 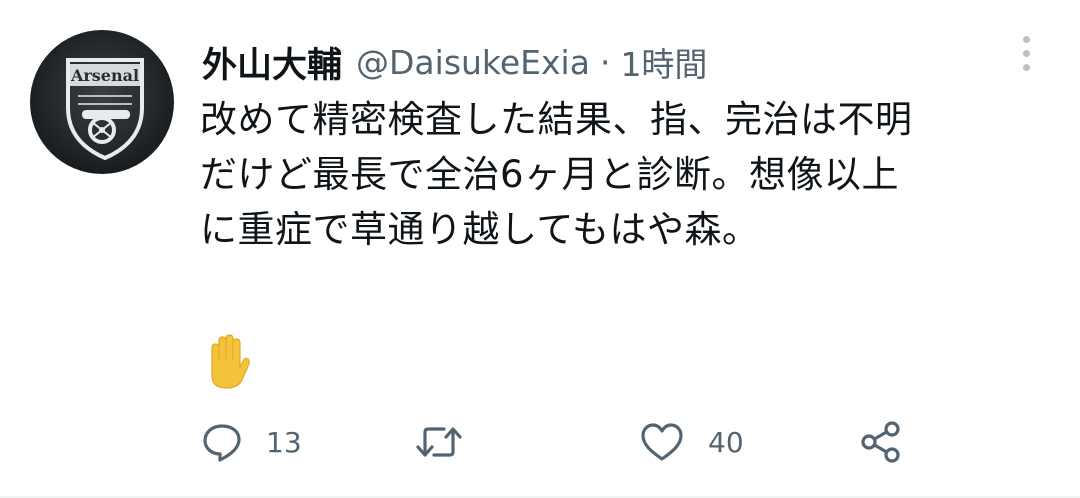 What do you see at coordinates (1027, 54) in the screenshot?
I see `more-options-icon` at bounding box center [1027, 54].